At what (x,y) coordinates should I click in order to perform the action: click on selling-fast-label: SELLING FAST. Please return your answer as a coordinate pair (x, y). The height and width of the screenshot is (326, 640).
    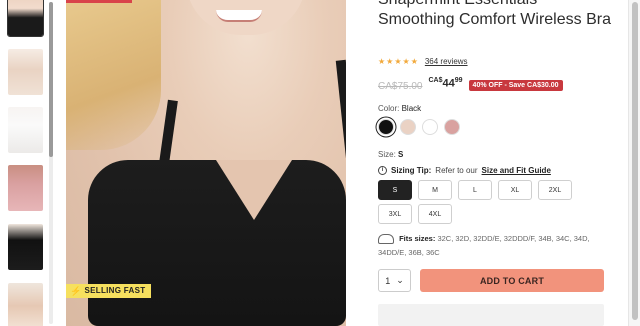
    Looking at the image, I should click on (115, 290).